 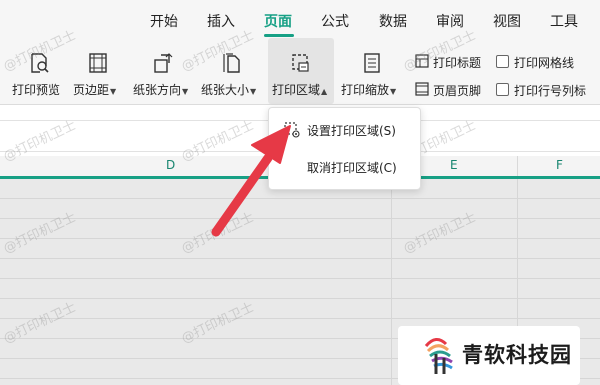 I want to click on tab-home: 开始, so click(x=164, y=21).